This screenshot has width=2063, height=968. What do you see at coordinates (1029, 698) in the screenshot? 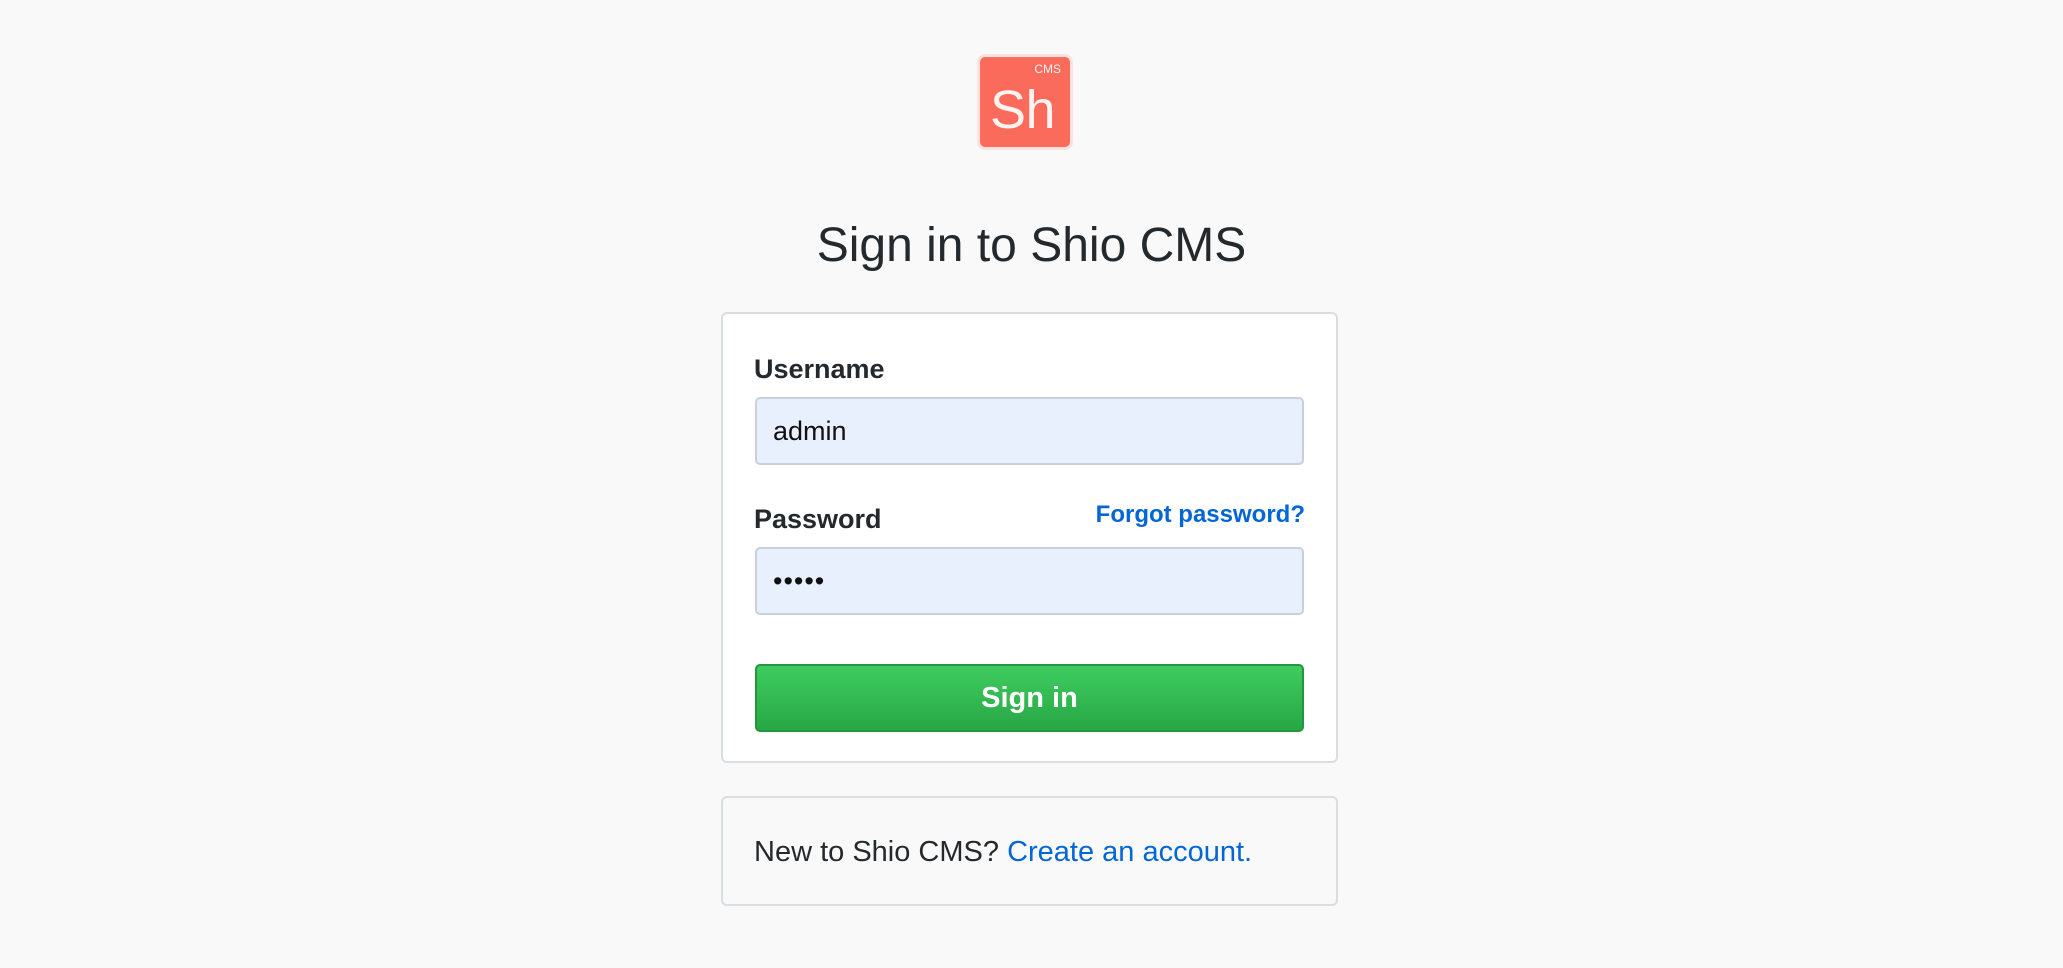
I see `sign-in-button: Sign in` at bounding box center [1029, 698].